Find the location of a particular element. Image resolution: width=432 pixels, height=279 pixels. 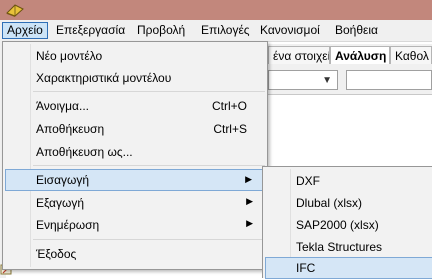

menu-regulations: Κανονισμοί is located at coordinates (290, 30).